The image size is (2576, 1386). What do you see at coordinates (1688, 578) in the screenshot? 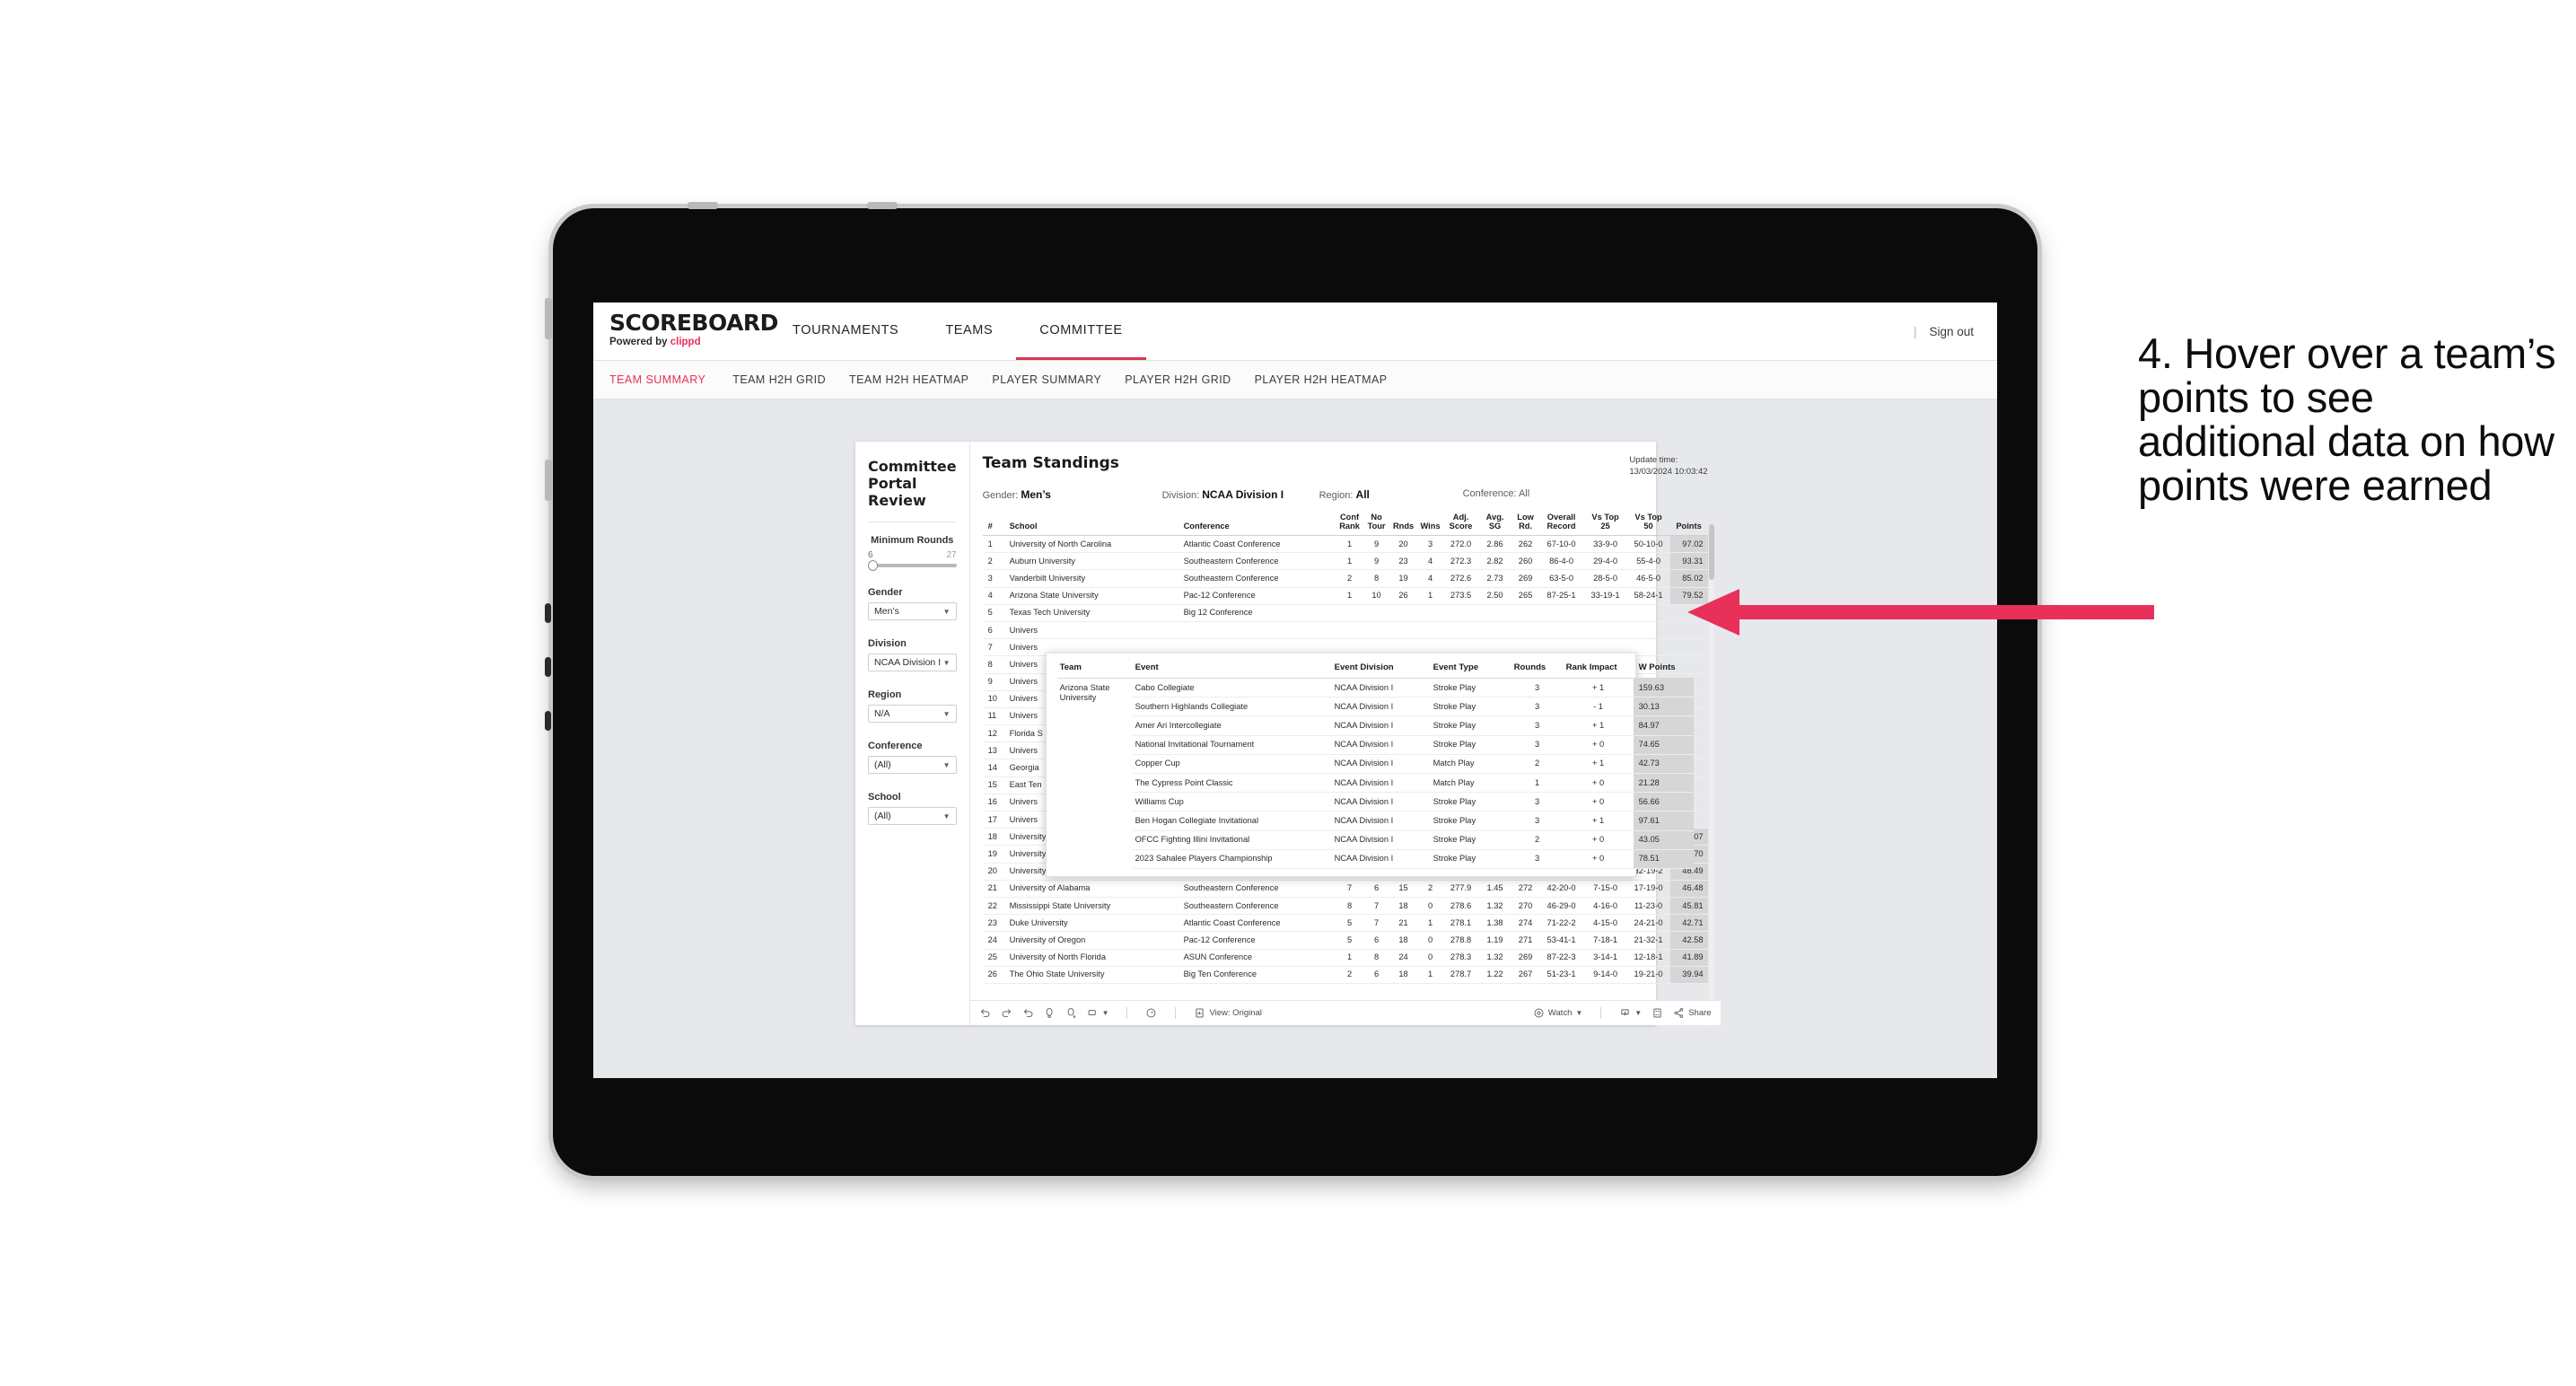
I see `cell-points: 85.02` at bounding box center [1688, 578].